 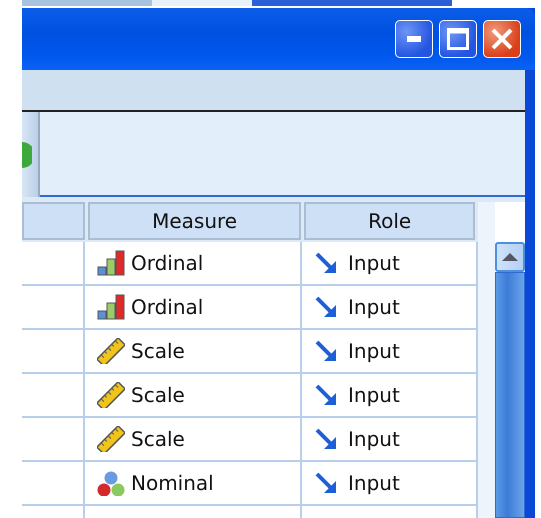 I want to click on close-icon, so click(x=502, y=39).